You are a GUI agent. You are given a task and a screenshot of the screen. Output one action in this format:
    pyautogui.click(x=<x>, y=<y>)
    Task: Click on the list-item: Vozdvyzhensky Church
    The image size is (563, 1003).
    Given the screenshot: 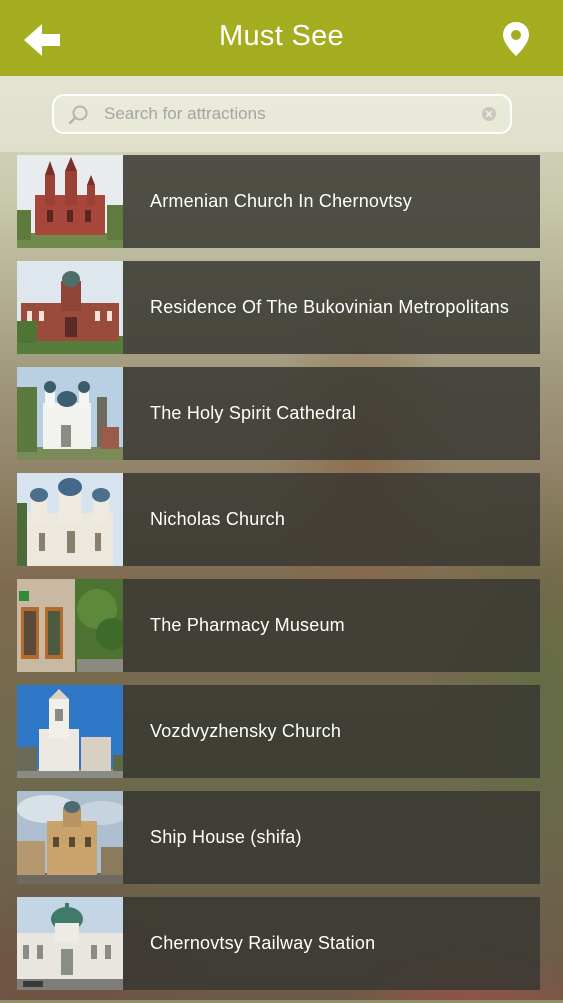 What is the action you would take?
    pyautogui.click(x=278, y=731)
    